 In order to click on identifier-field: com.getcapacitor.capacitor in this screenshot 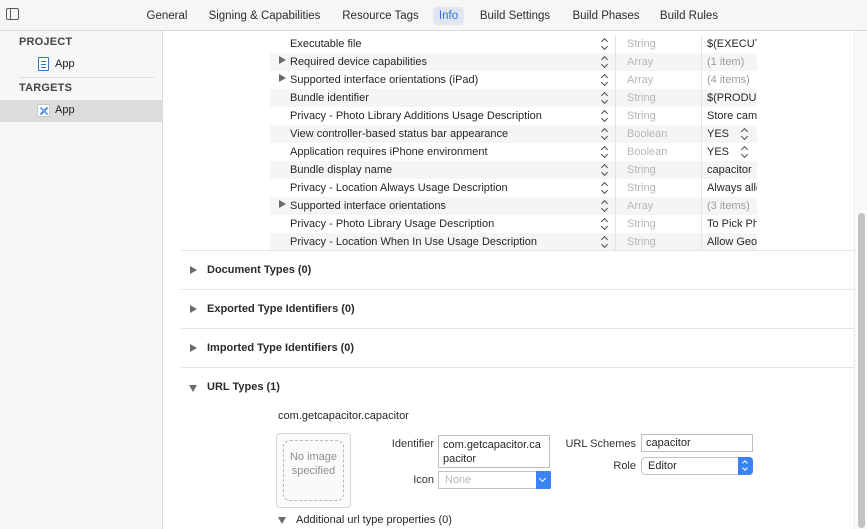, I will do `click(494, 451)`.